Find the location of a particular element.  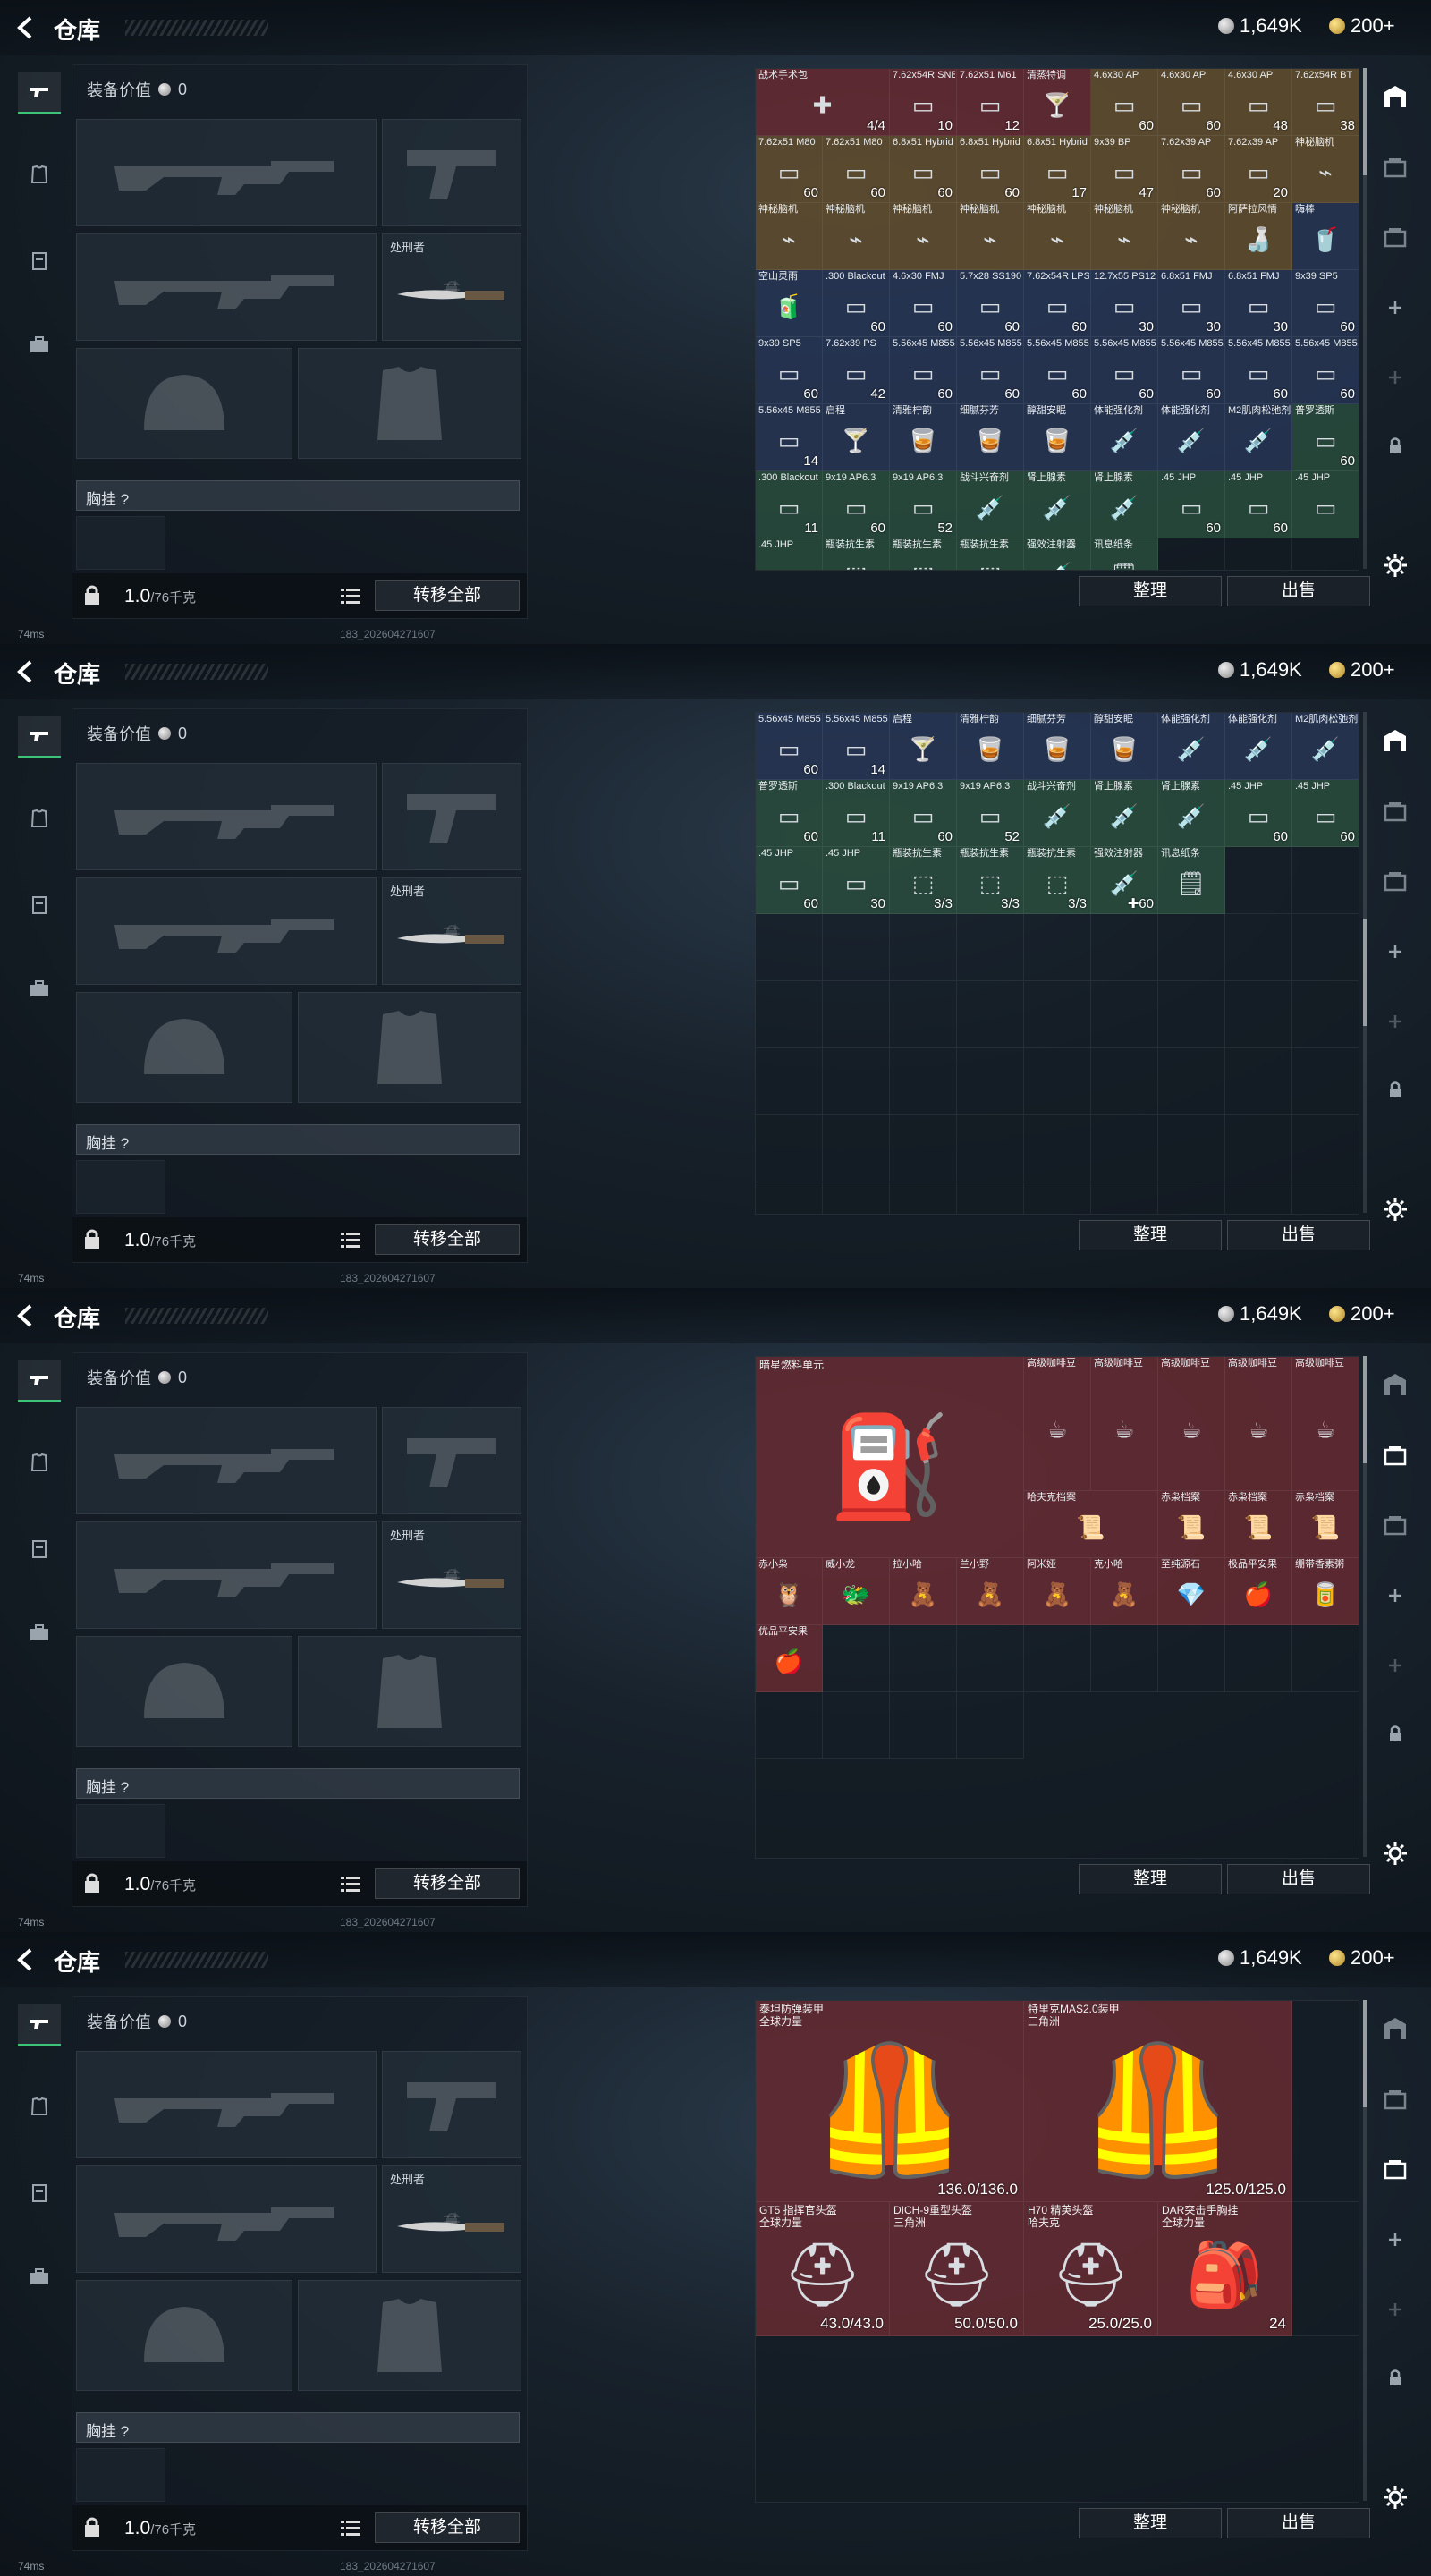

inventory-item: 赤枭档案 📜 is located at coordinates (1326, 1524).